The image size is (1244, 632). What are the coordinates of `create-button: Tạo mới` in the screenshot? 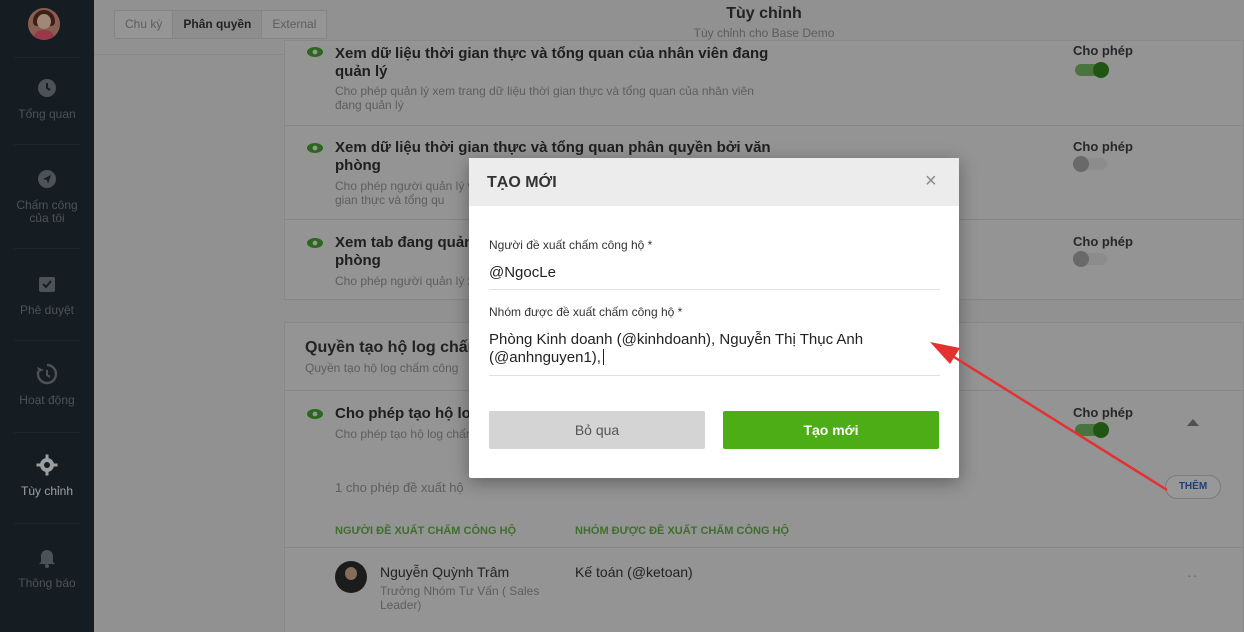 It's located at (831, 430).